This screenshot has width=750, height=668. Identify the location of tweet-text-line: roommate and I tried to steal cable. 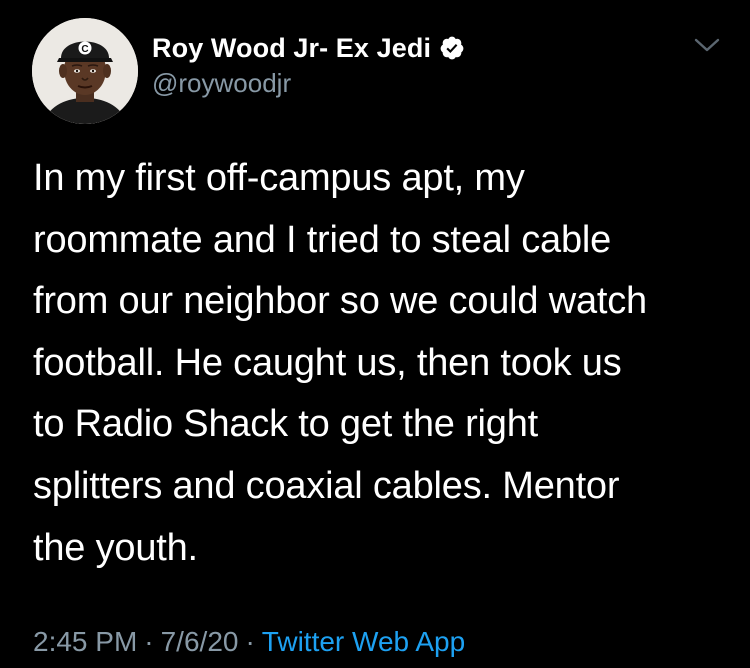
(322, 239).